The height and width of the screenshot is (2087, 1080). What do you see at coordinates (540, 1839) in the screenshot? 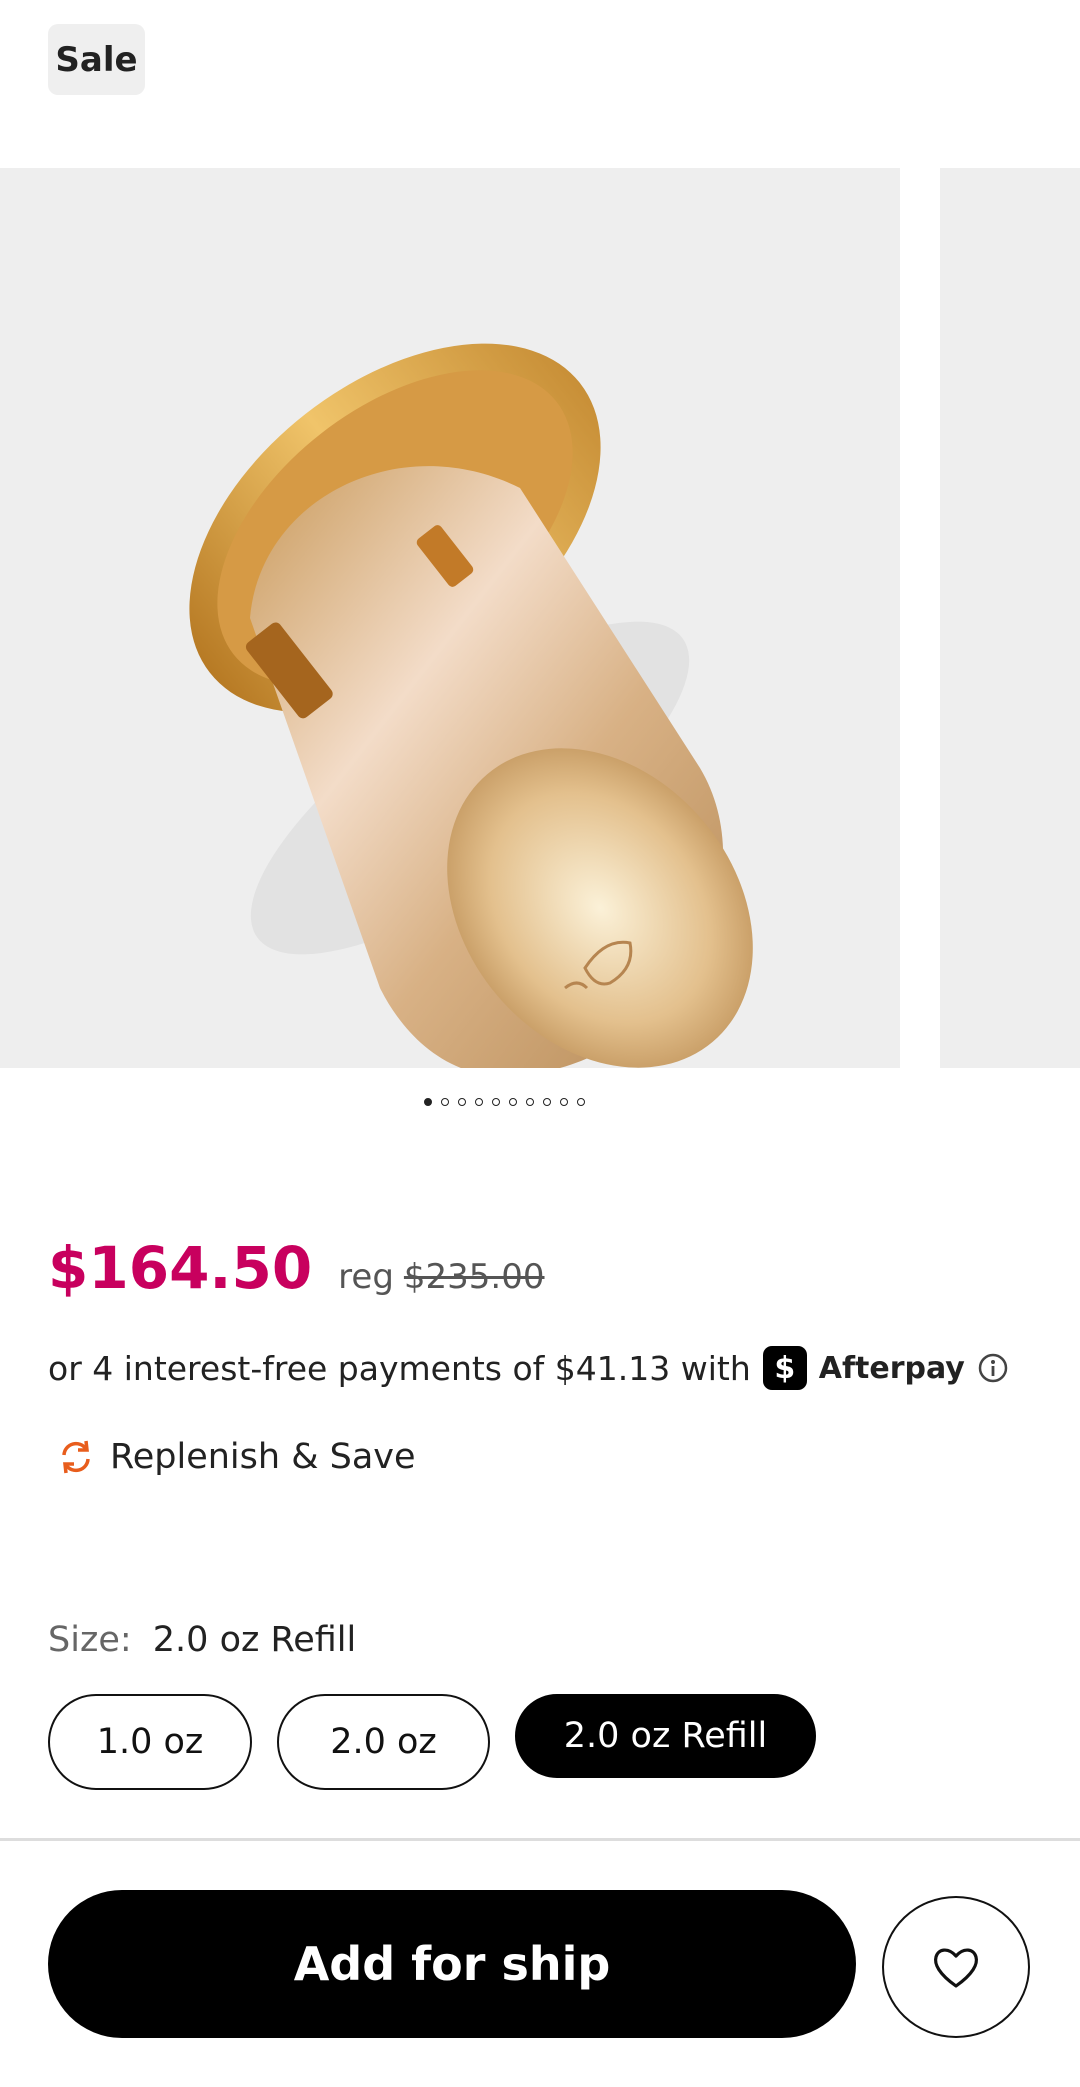
I see `divider` at bounding box center [540, 1839].